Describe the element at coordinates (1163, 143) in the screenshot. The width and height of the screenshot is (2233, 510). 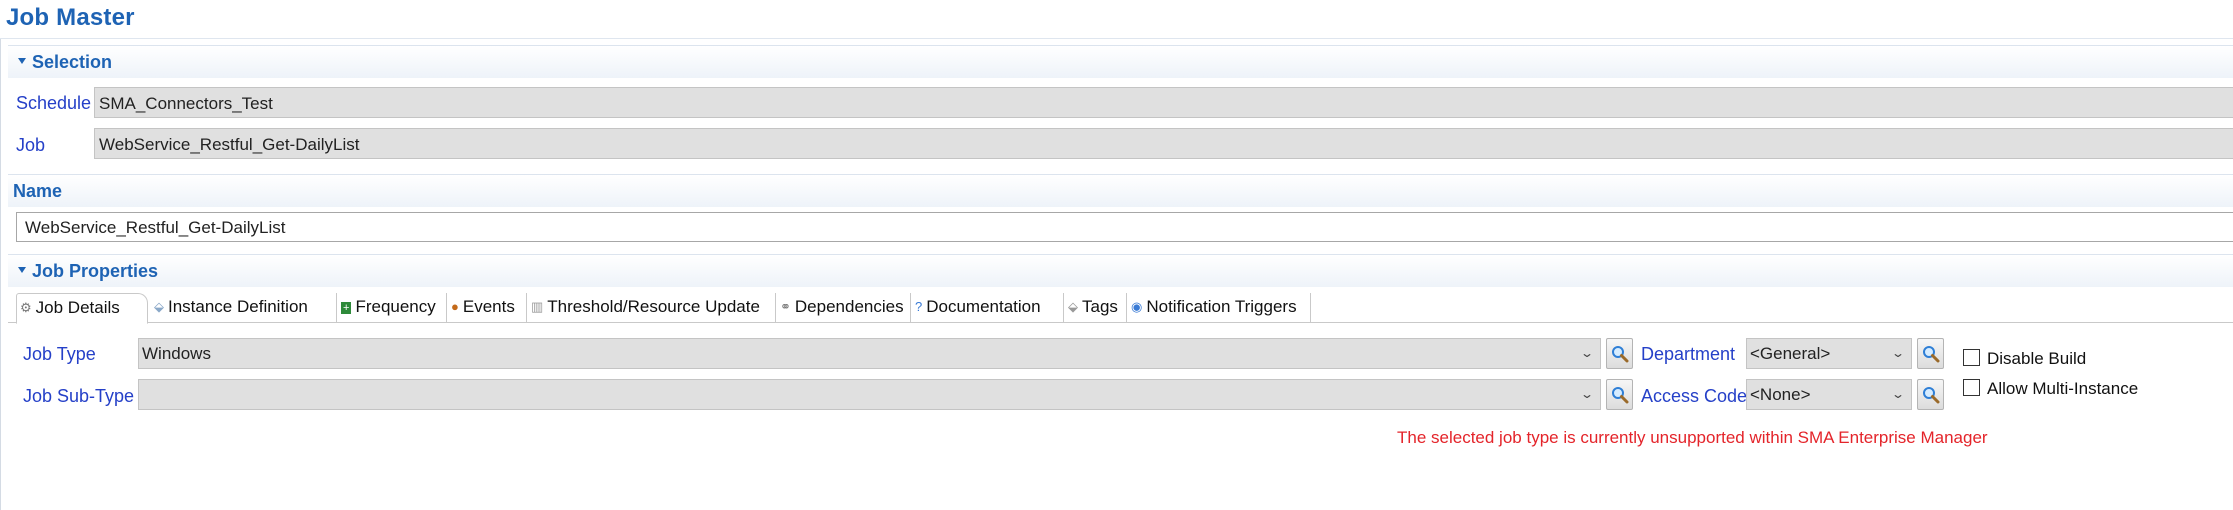
I see `job-field: WebService_Restful_Get-DailyList` at that location.